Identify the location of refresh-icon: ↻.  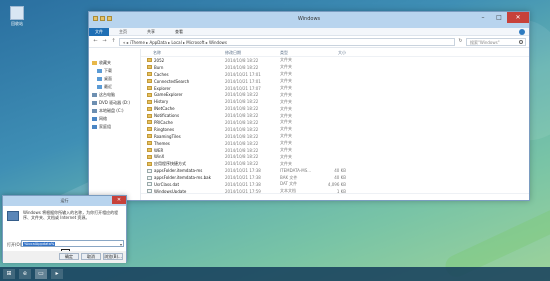
(460, 41).